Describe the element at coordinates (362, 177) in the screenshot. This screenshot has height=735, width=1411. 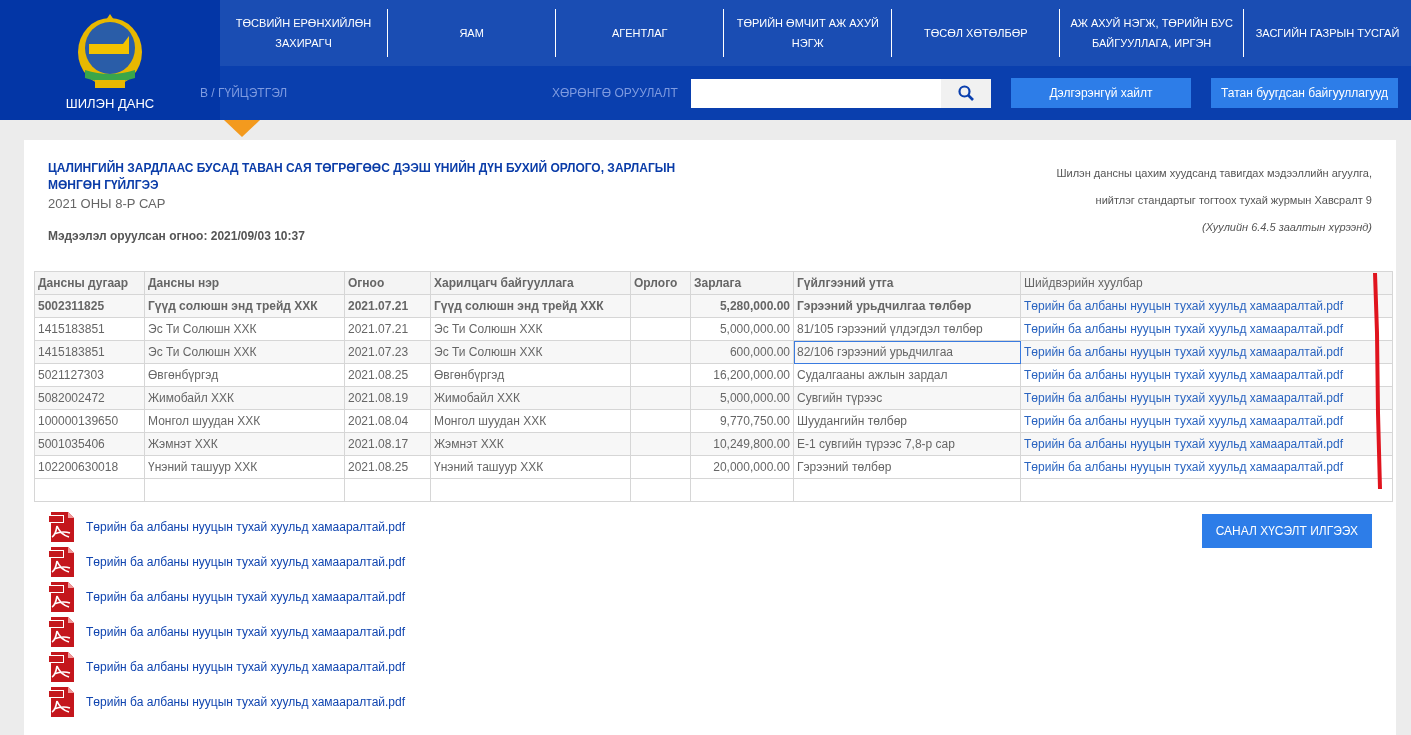
I see `report-title: ЦАЛИНГИЙН ЗАРДЛААС БУСАД ТАВАН САЯ ТӨГРӨГӨӨС ДЭЭШ ҮНИЙН ДҮН БУХИЙ ОРЛОГО, ЗАРЛАГЫН МӨНГӨН ГҮЙЛГЭЭ` at that location.